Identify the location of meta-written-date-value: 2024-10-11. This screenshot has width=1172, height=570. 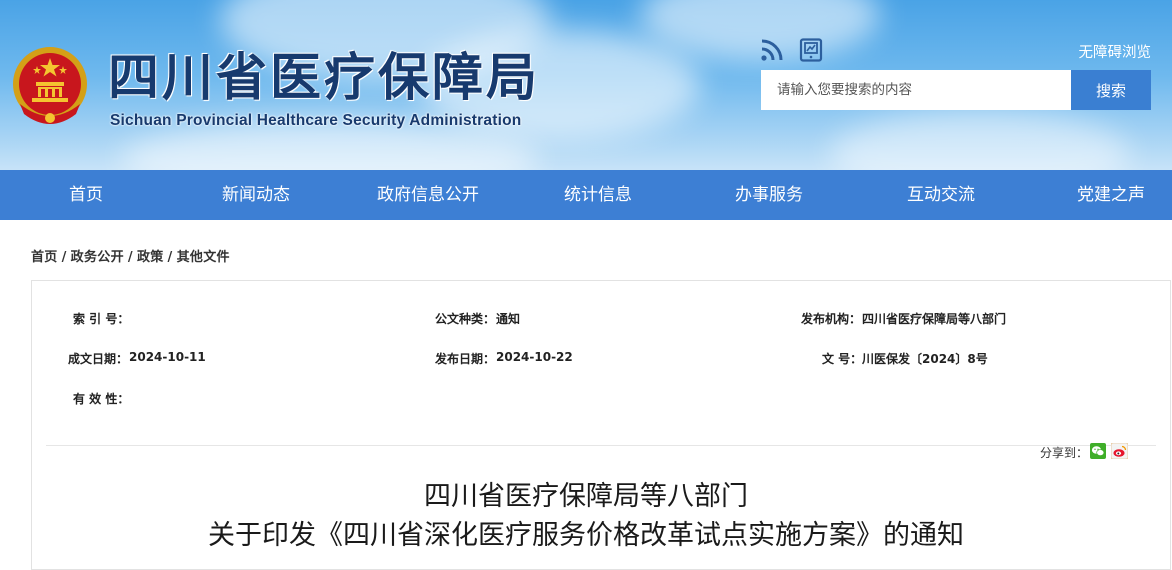
(167, 357).